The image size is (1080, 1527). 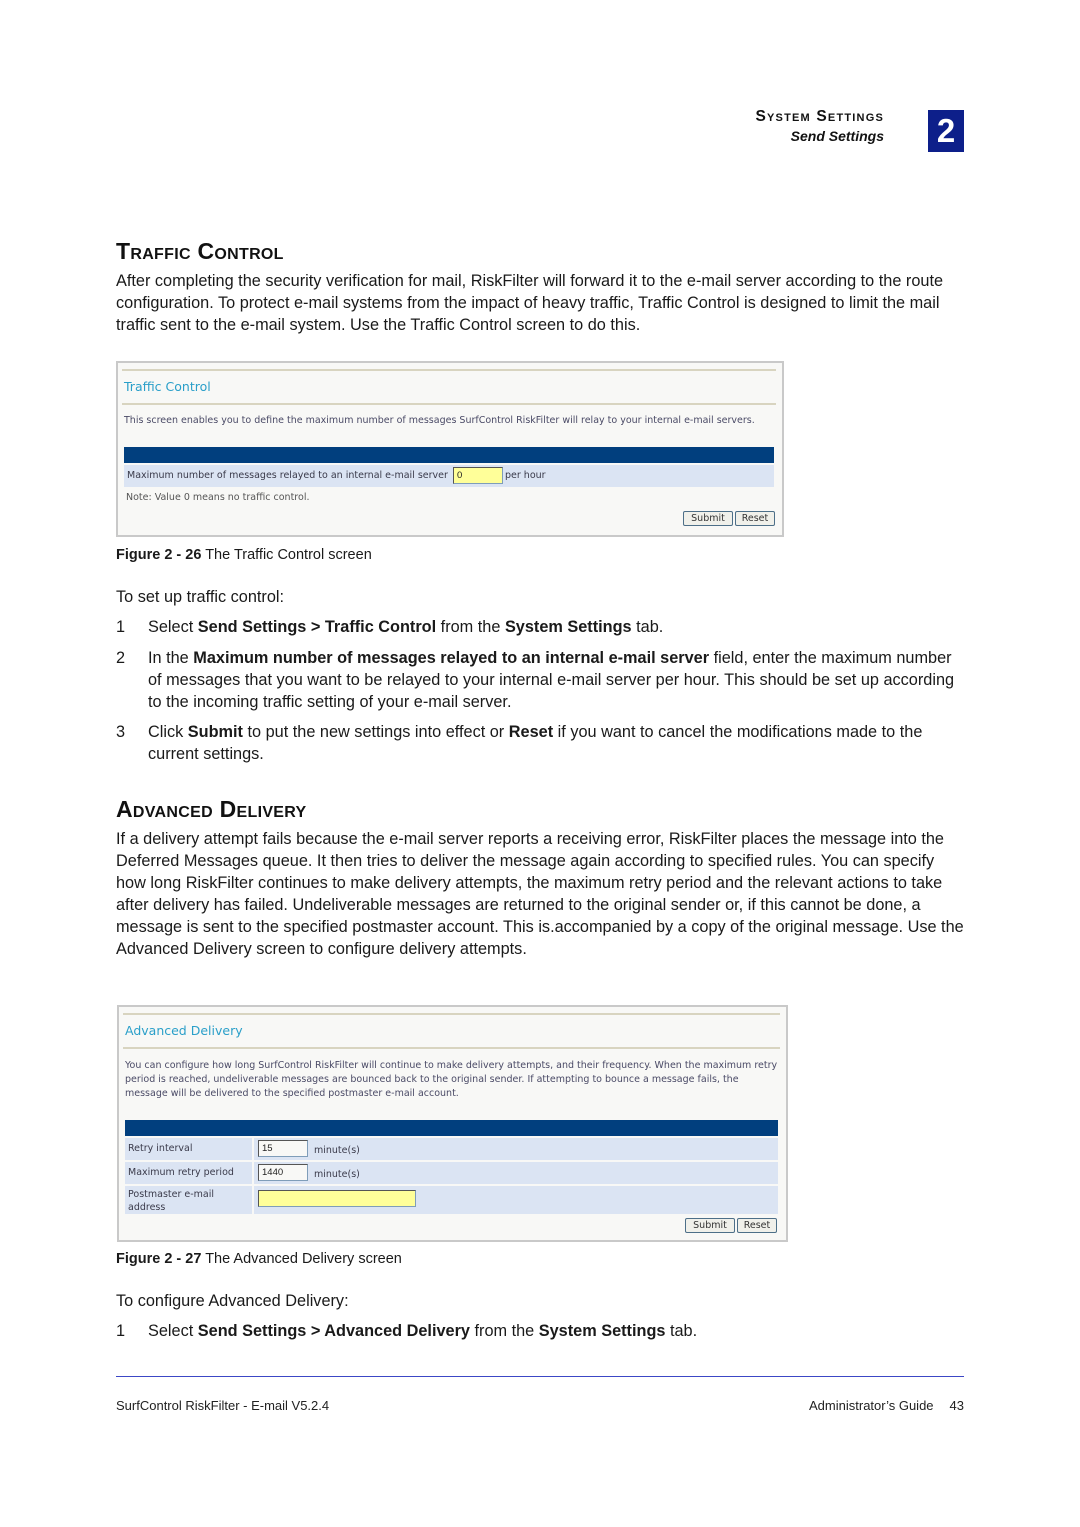 I want to click on footer-divider, so click(x=540, y=1376).